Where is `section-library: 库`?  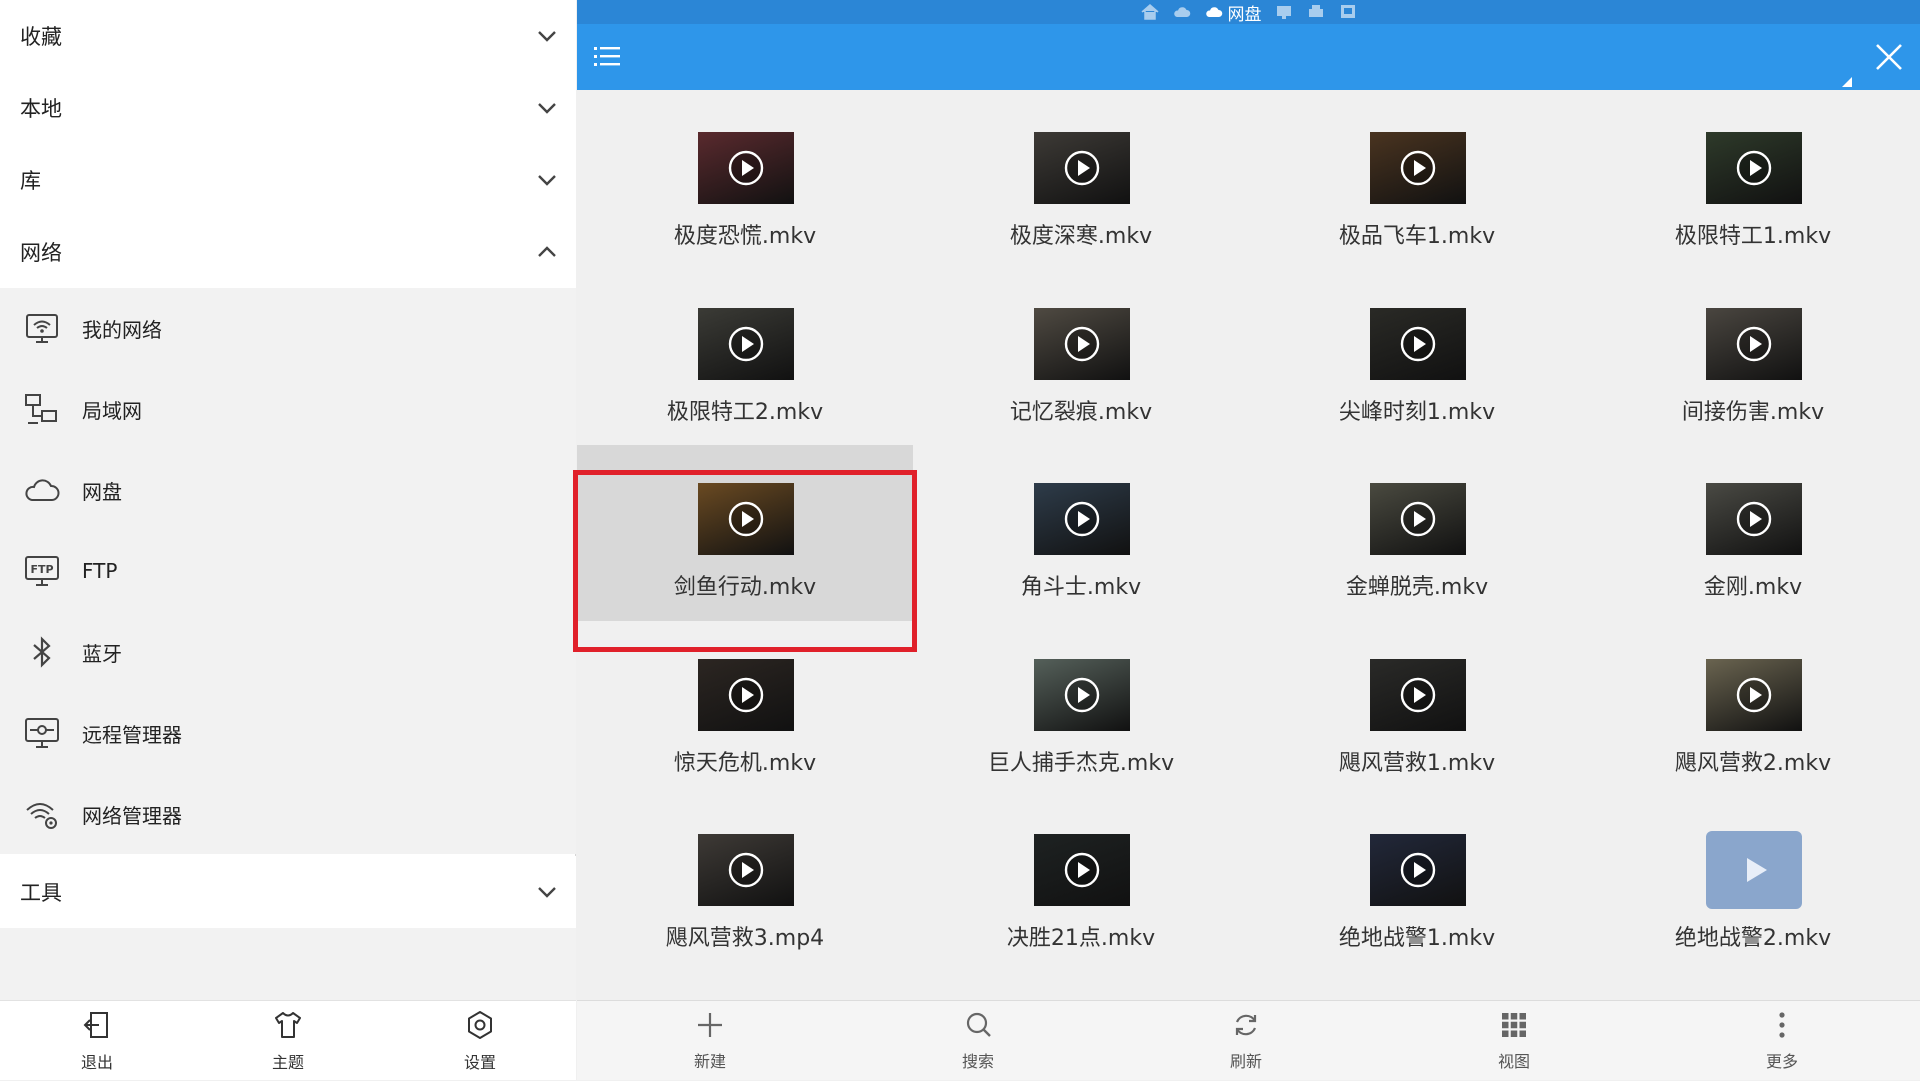 section-library: 库 is located at coordinates (288, 180).